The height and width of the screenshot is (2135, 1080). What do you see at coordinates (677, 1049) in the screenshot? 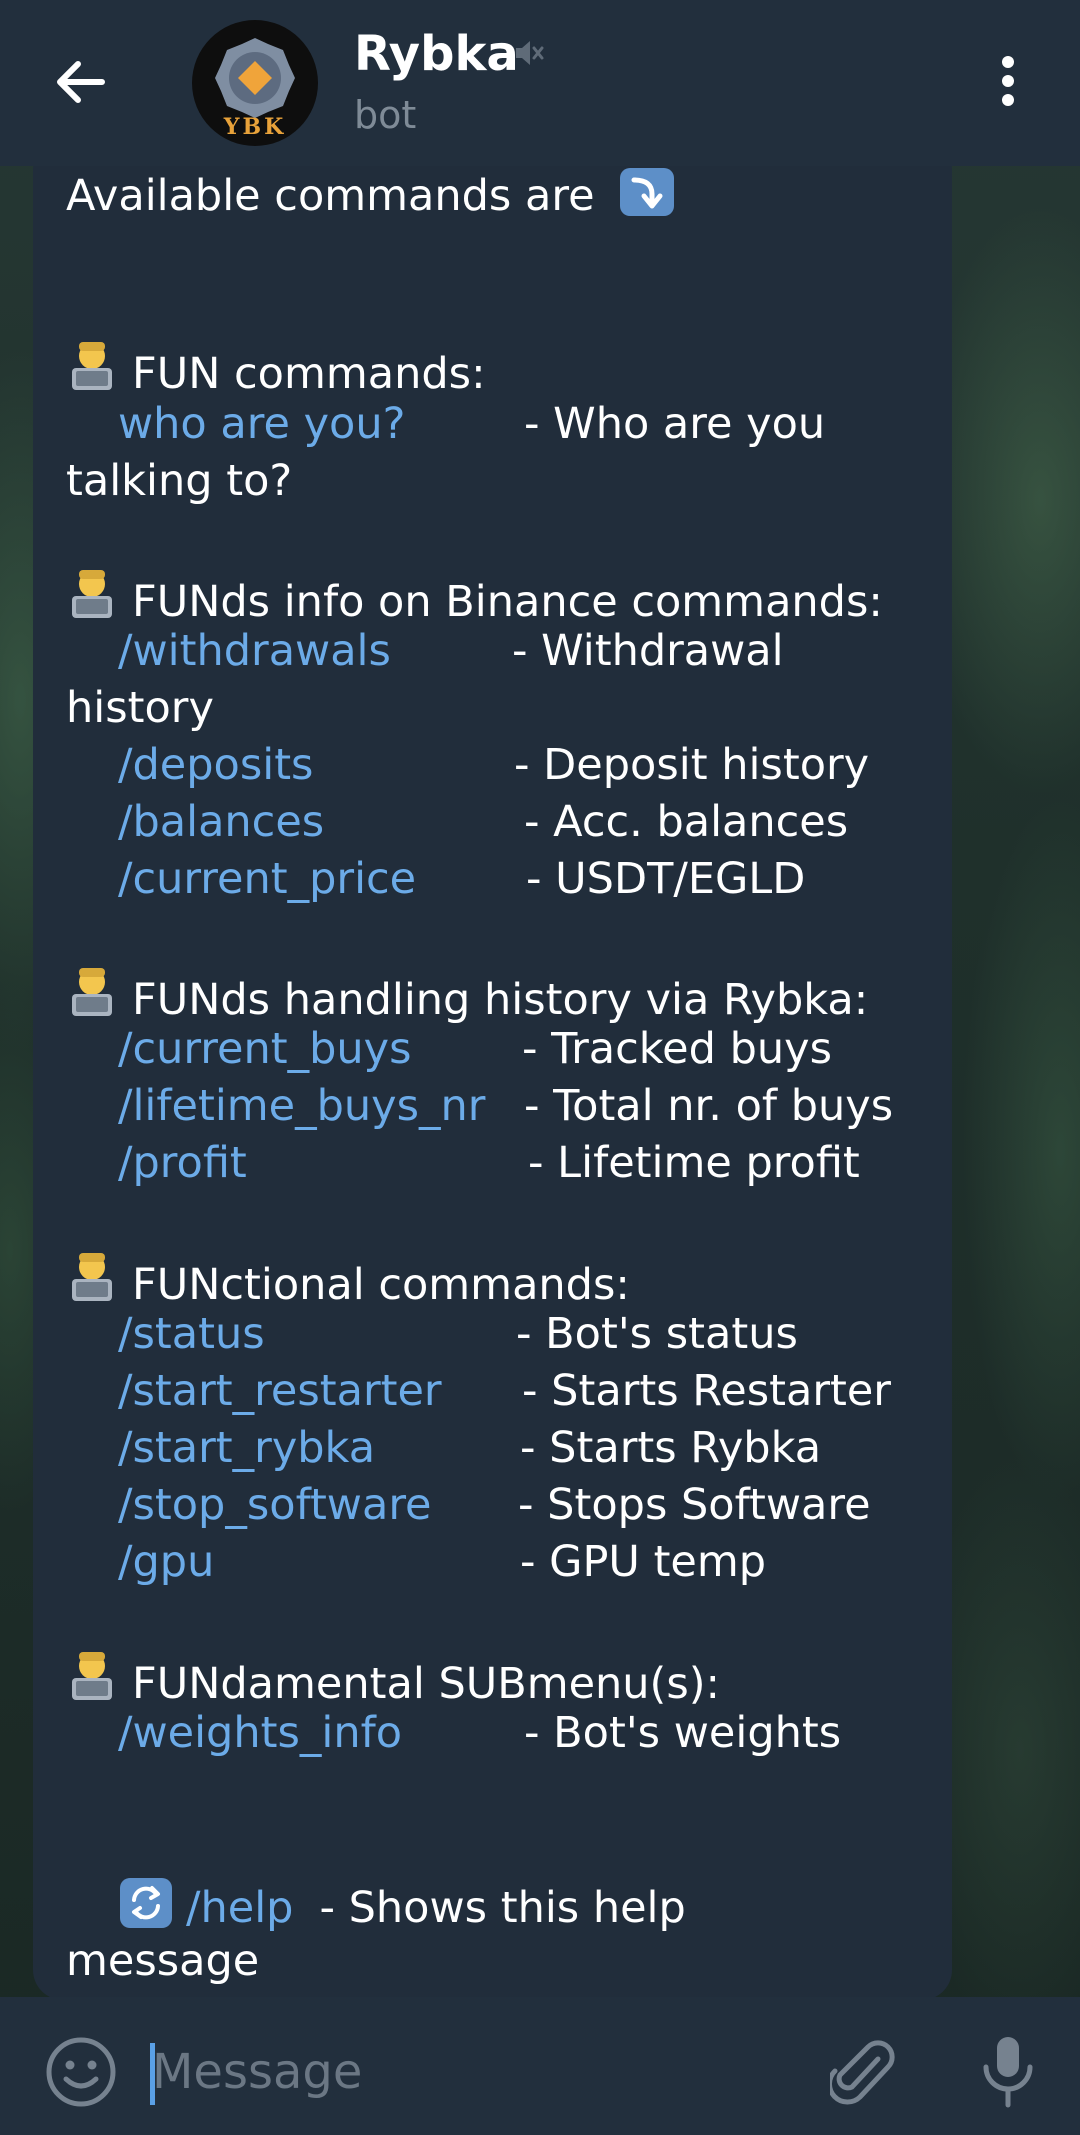
I see `command-description: - Tracked buys` at bounding box center [677, 1049].